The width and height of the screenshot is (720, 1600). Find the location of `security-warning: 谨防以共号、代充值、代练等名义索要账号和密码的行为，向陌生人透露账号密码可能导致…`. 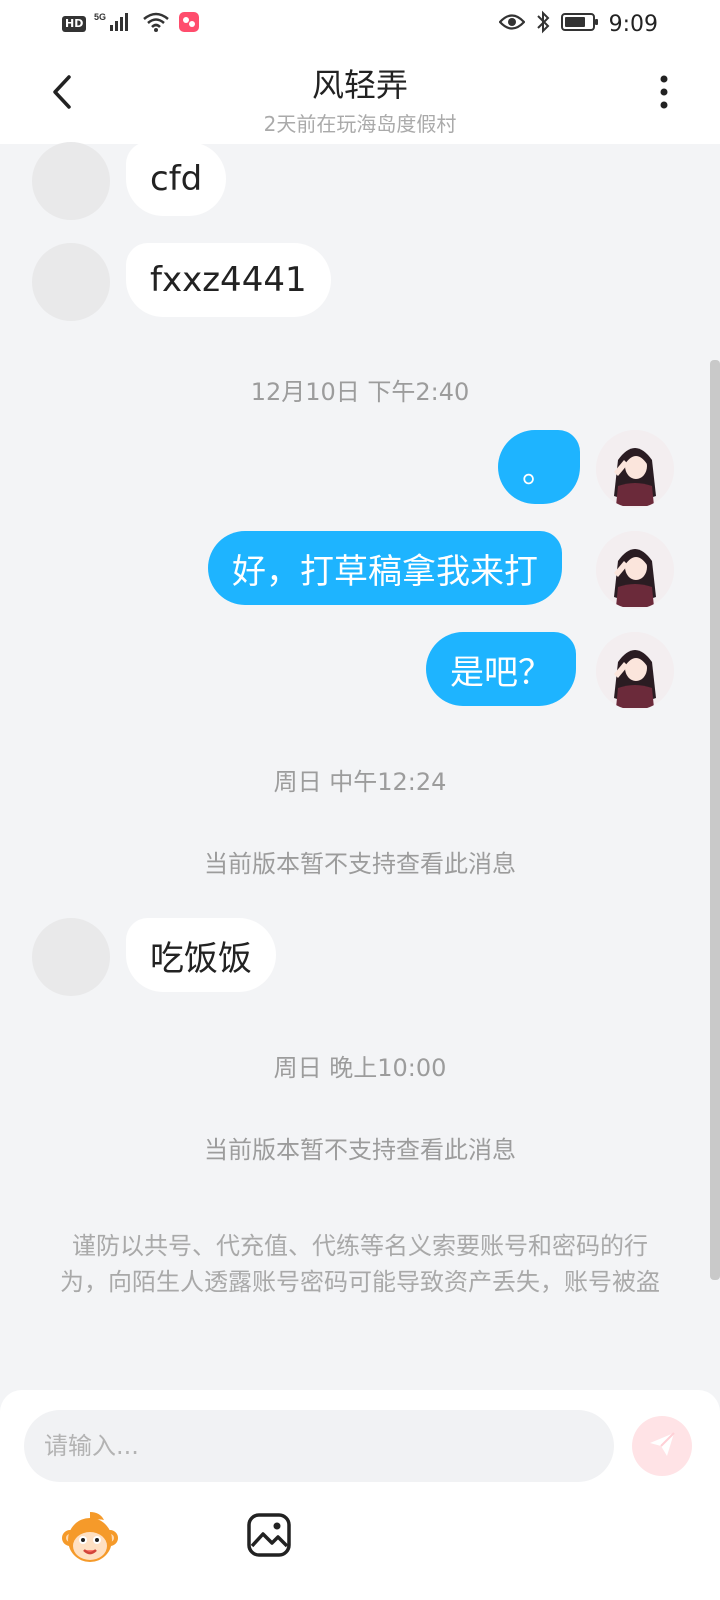

security-warning: 谨防以共号、代充值、代练等名义索要账号和密码的行为，向陌生人透露账号密码可能导致… is located at coordinates (360, 1264).